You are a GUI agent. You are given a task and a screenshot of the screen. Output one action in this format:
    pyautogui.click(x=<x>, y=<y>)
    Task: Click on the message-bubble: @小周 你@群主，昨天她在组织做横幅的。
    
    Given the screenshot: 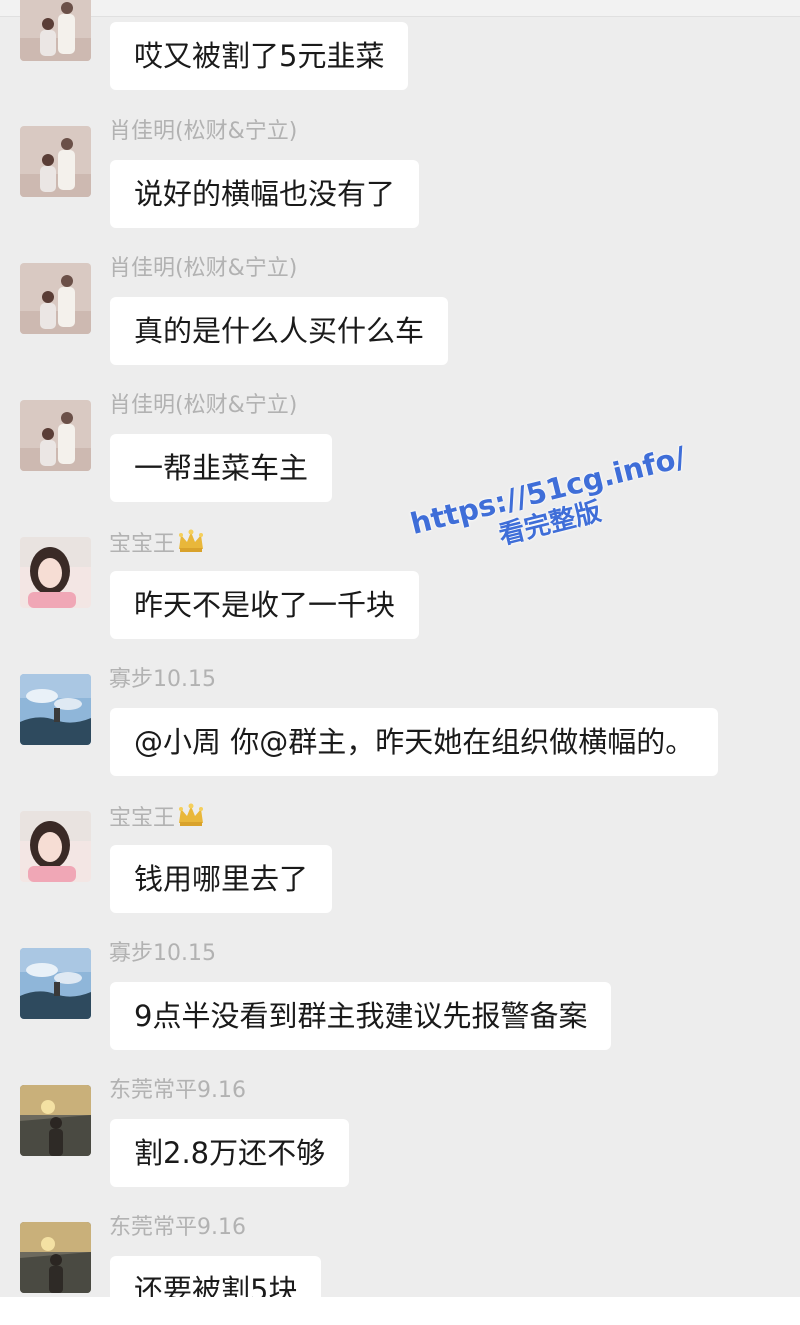 What is the action you would take?
    pyautogui.click(x=414, y=742)
    